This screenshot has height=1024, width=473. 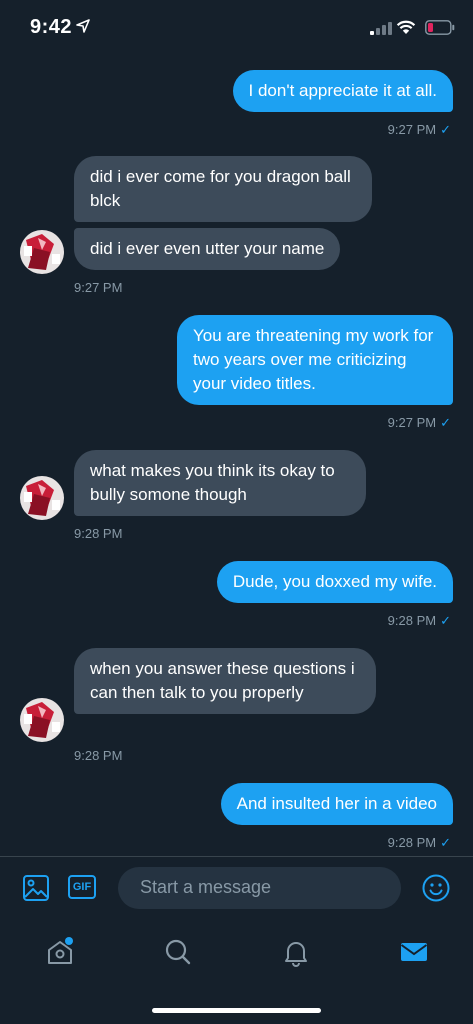 I want to click on tab-home, so click(x=60, y=952).